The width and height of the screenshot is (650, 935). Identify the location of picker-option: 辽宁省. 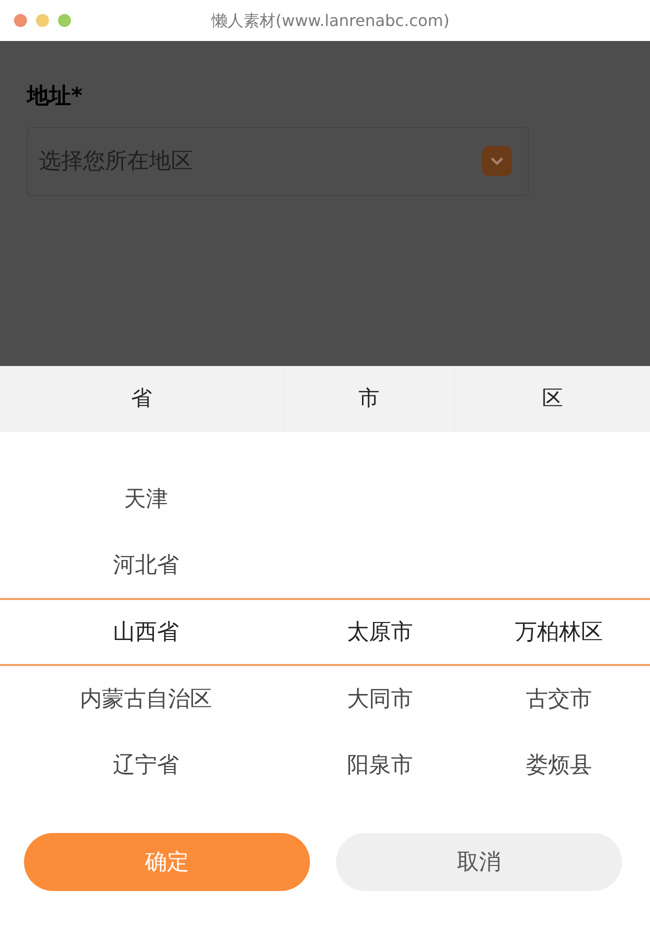
(146, 765).